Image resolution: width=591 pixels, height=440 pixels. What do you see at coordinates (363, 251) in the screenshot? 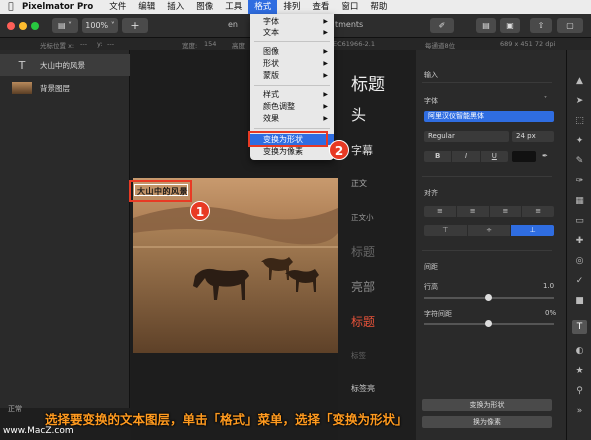
I see `style-title-dim: 标题` at bounding box center [363, 251].